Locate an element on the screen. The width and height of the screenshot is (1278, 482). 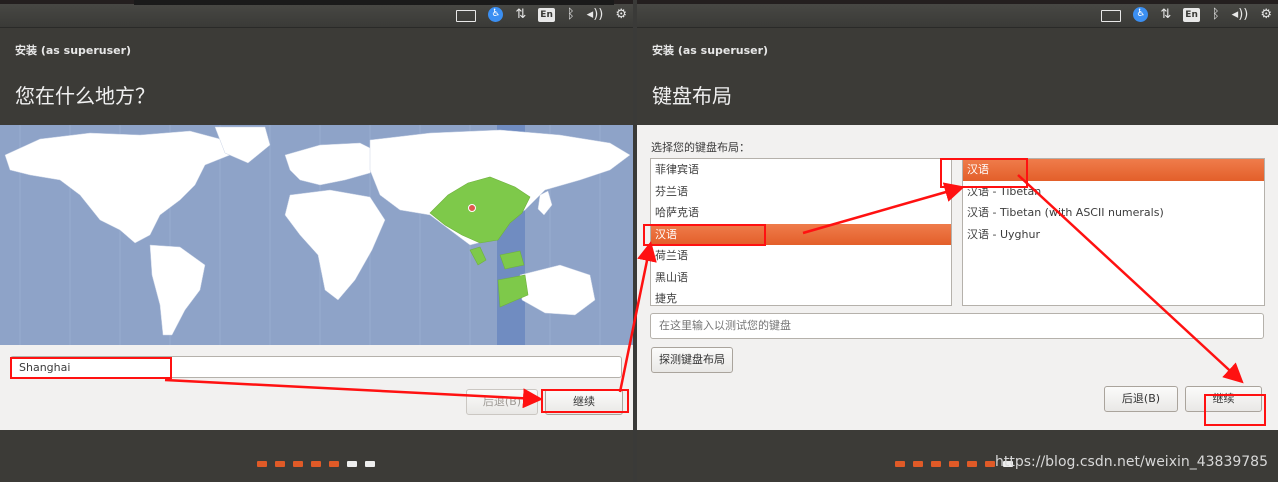
annotation-box-continue is located at coordinates (585, 401).